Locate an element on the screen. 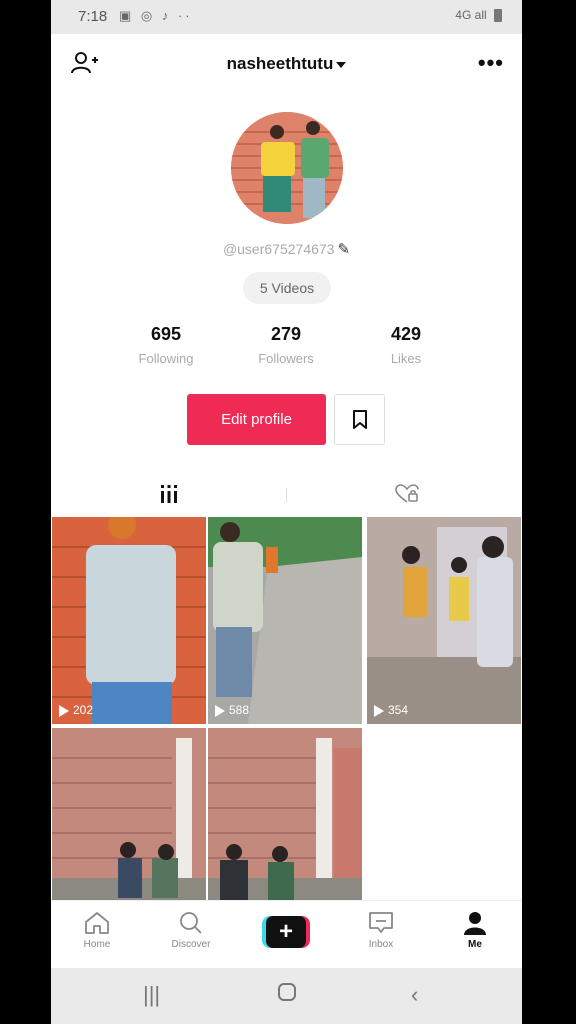  stat-likes-value: 429 is located at coordinates (406, 334).